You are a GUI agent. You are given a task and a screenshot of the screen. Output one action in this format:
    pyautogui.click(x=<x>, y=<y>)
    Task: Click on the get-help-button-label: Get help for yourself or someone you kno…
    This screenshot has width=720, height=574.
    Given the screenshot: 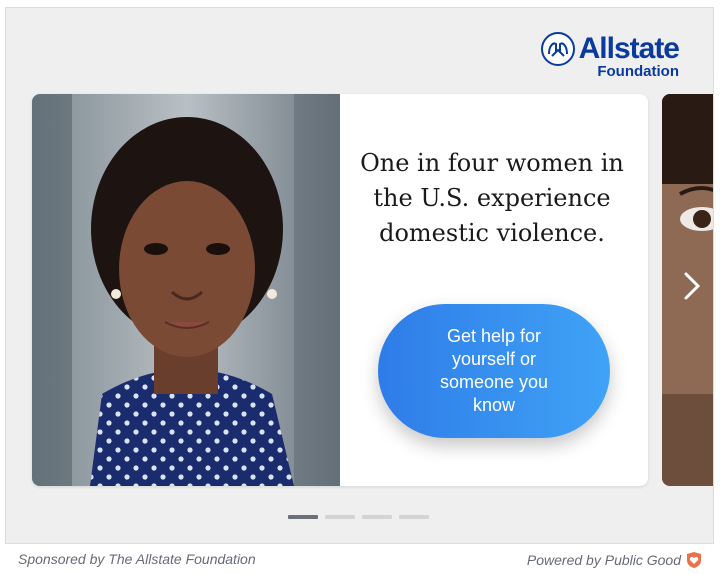 What is the action you would take?
    pyautogui.click(x=494, y=370)
    